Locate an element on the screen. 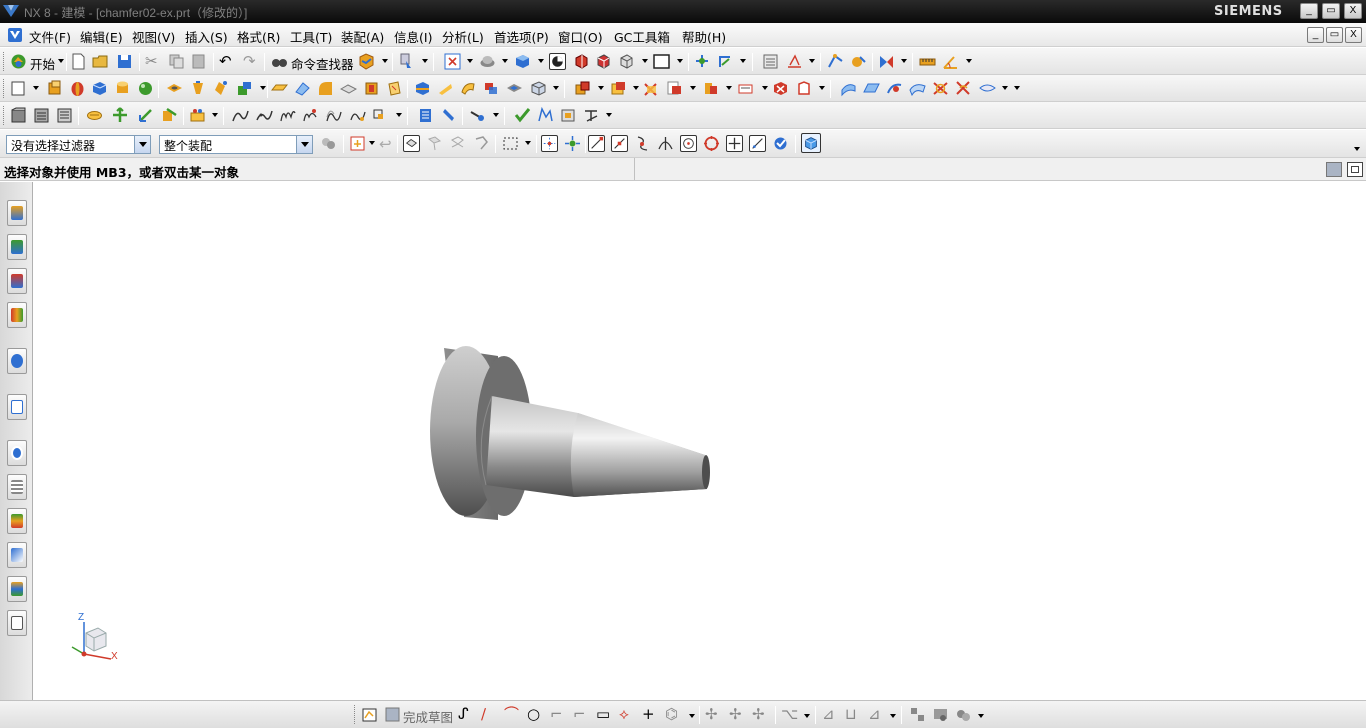 The width and height of the screenshot is (1366, 728). end-point-icon is located at coordinates (596, 143).